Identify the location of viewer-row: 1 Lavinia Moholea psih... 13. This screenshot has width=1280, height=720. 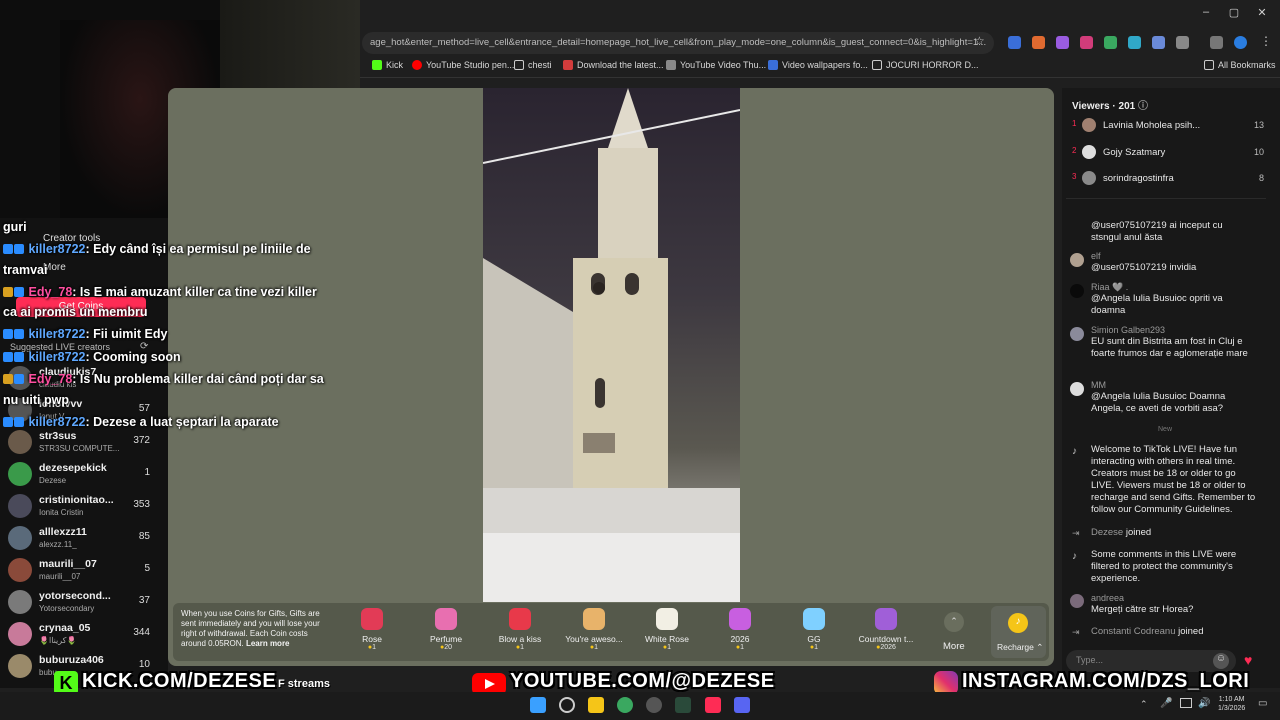
(1172, 125).